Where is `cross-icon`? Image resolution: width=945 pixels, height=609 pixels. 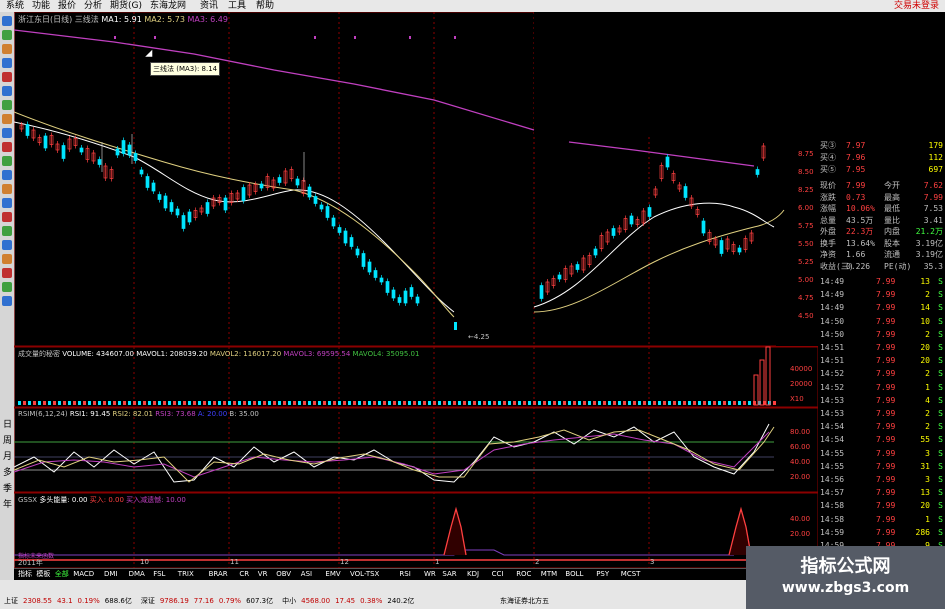
cross-icon is located at coordinates (7, 203).